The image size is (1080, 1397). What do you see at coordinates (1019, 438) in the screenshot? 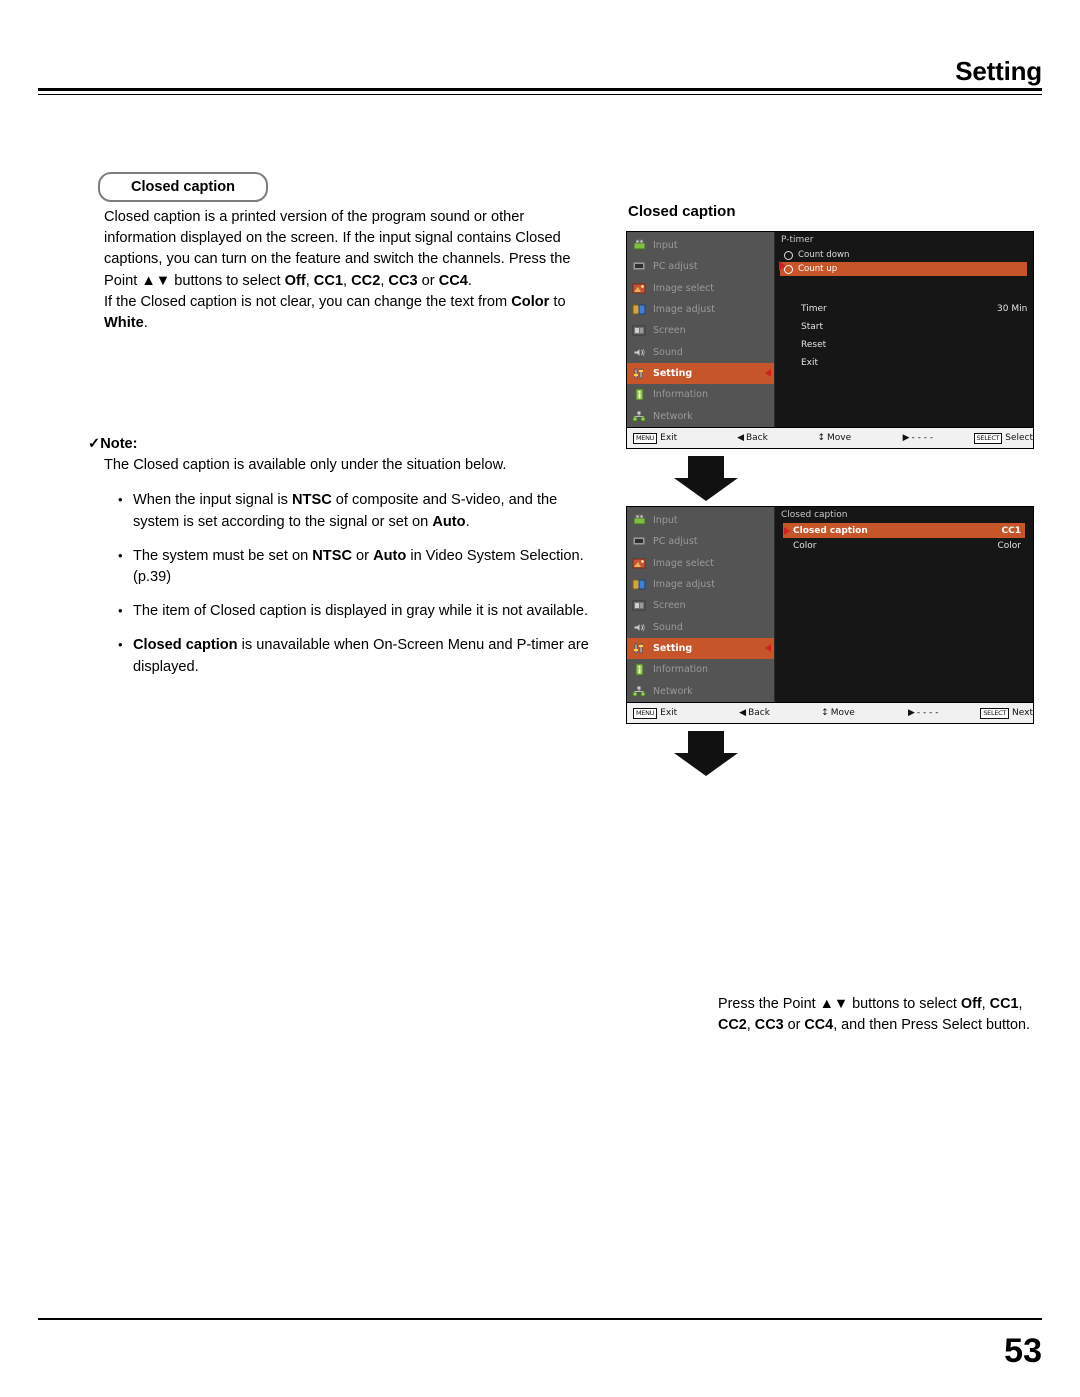
I see `bar-select-label: Select` at bounding box center [1019, 438].